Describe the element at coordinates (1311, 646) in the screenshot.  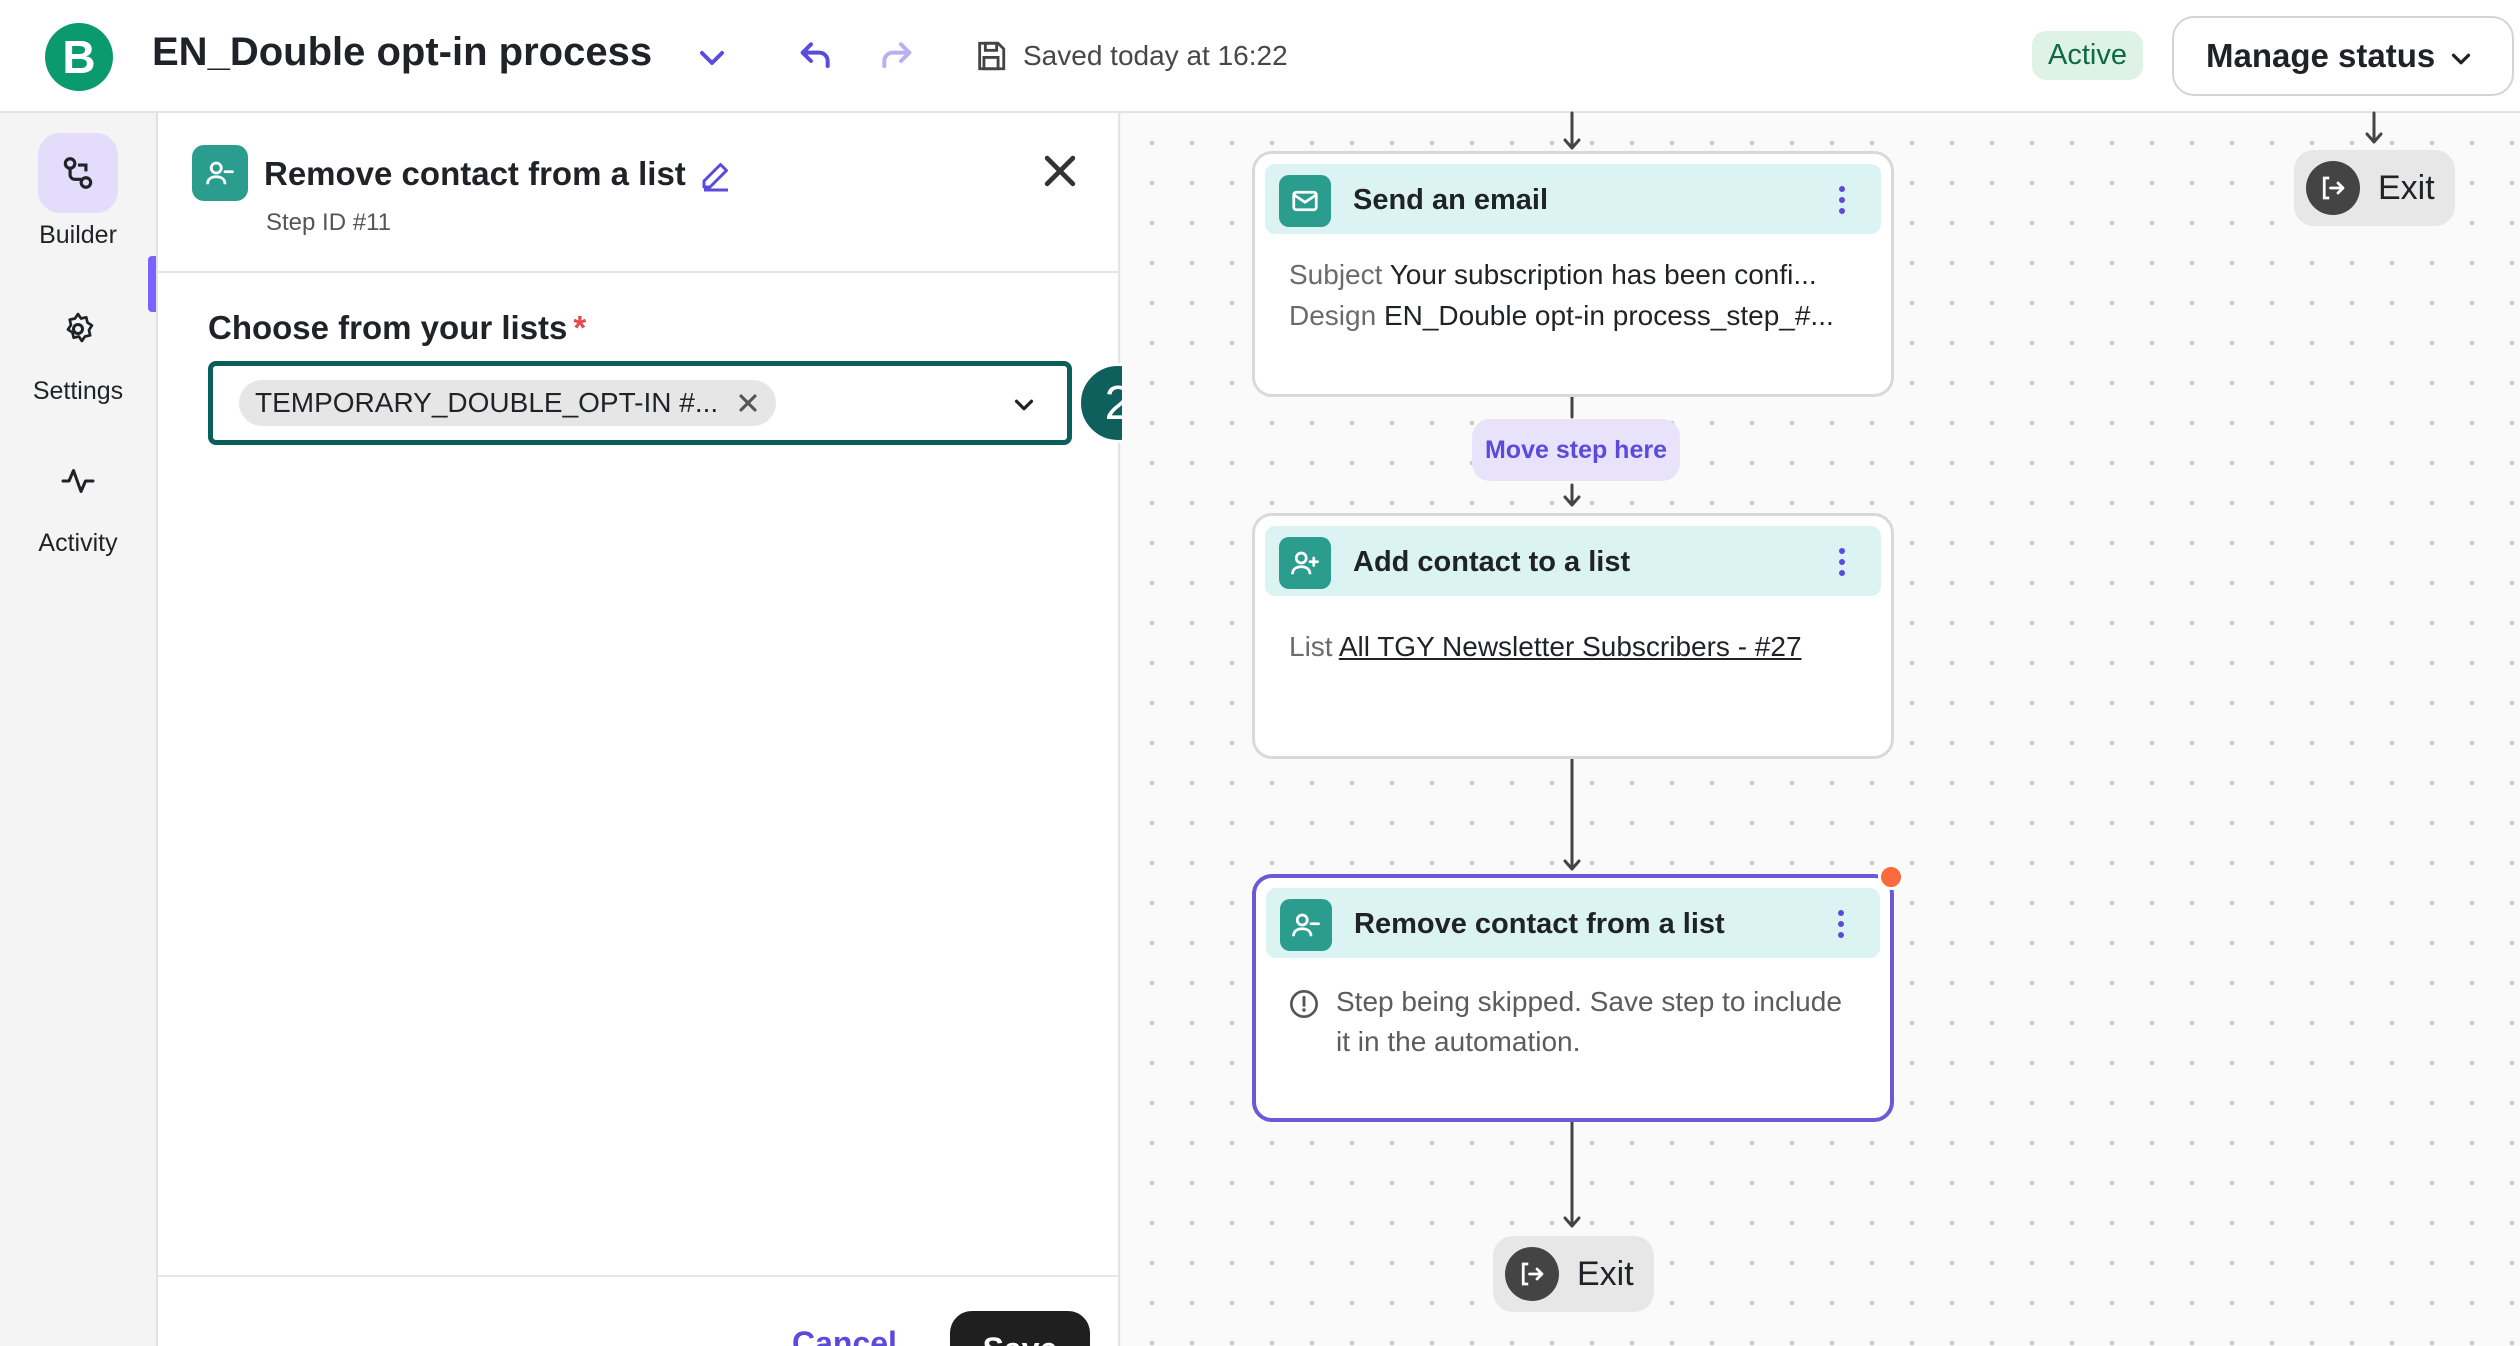
I see `list-label: List` at that location.